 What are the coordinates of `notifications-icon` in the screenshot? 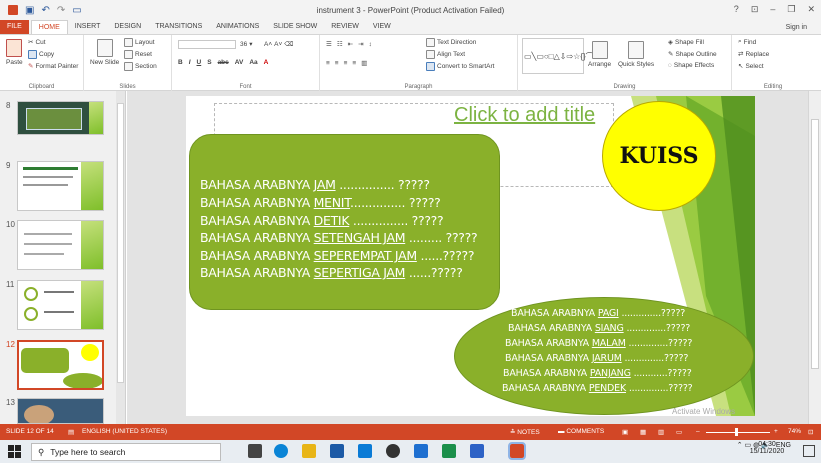 It's located at (809, 451).